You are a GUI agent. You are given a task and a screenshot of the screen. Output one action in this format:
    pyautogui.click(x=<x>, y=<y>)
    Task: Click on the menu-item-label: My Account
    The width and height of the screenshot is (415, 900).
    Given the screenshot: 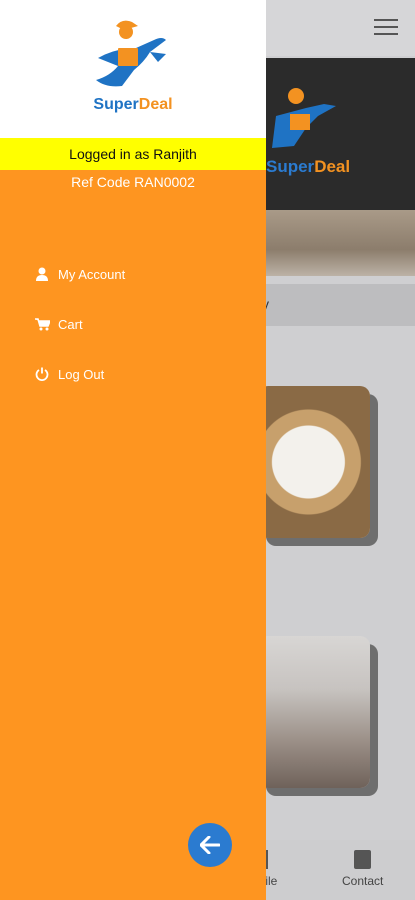 What is the action you would take?
    pyautogui.click(x=92, y=274)
    